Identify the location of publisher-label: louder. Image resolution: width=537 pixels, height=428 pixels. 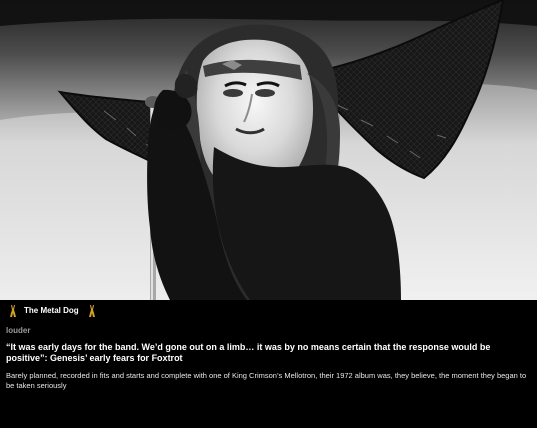
(268, 331).